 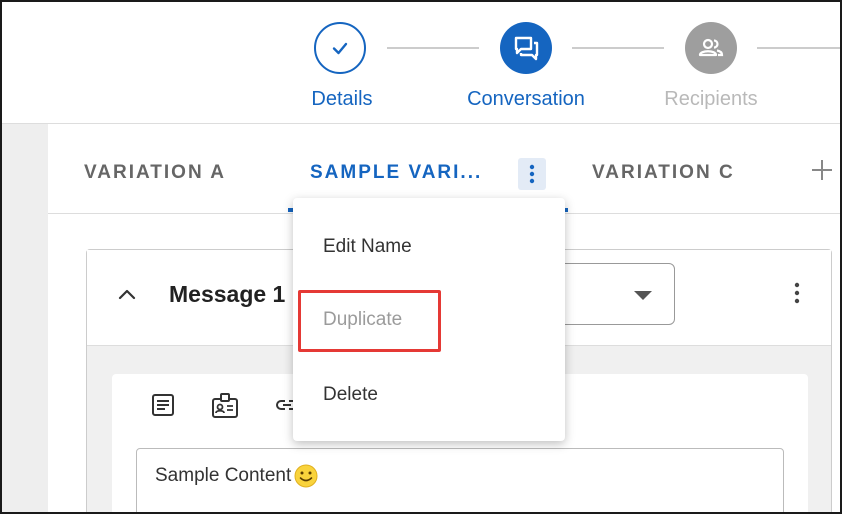 I want to click on left-gutter, so click(x=25, y=318).